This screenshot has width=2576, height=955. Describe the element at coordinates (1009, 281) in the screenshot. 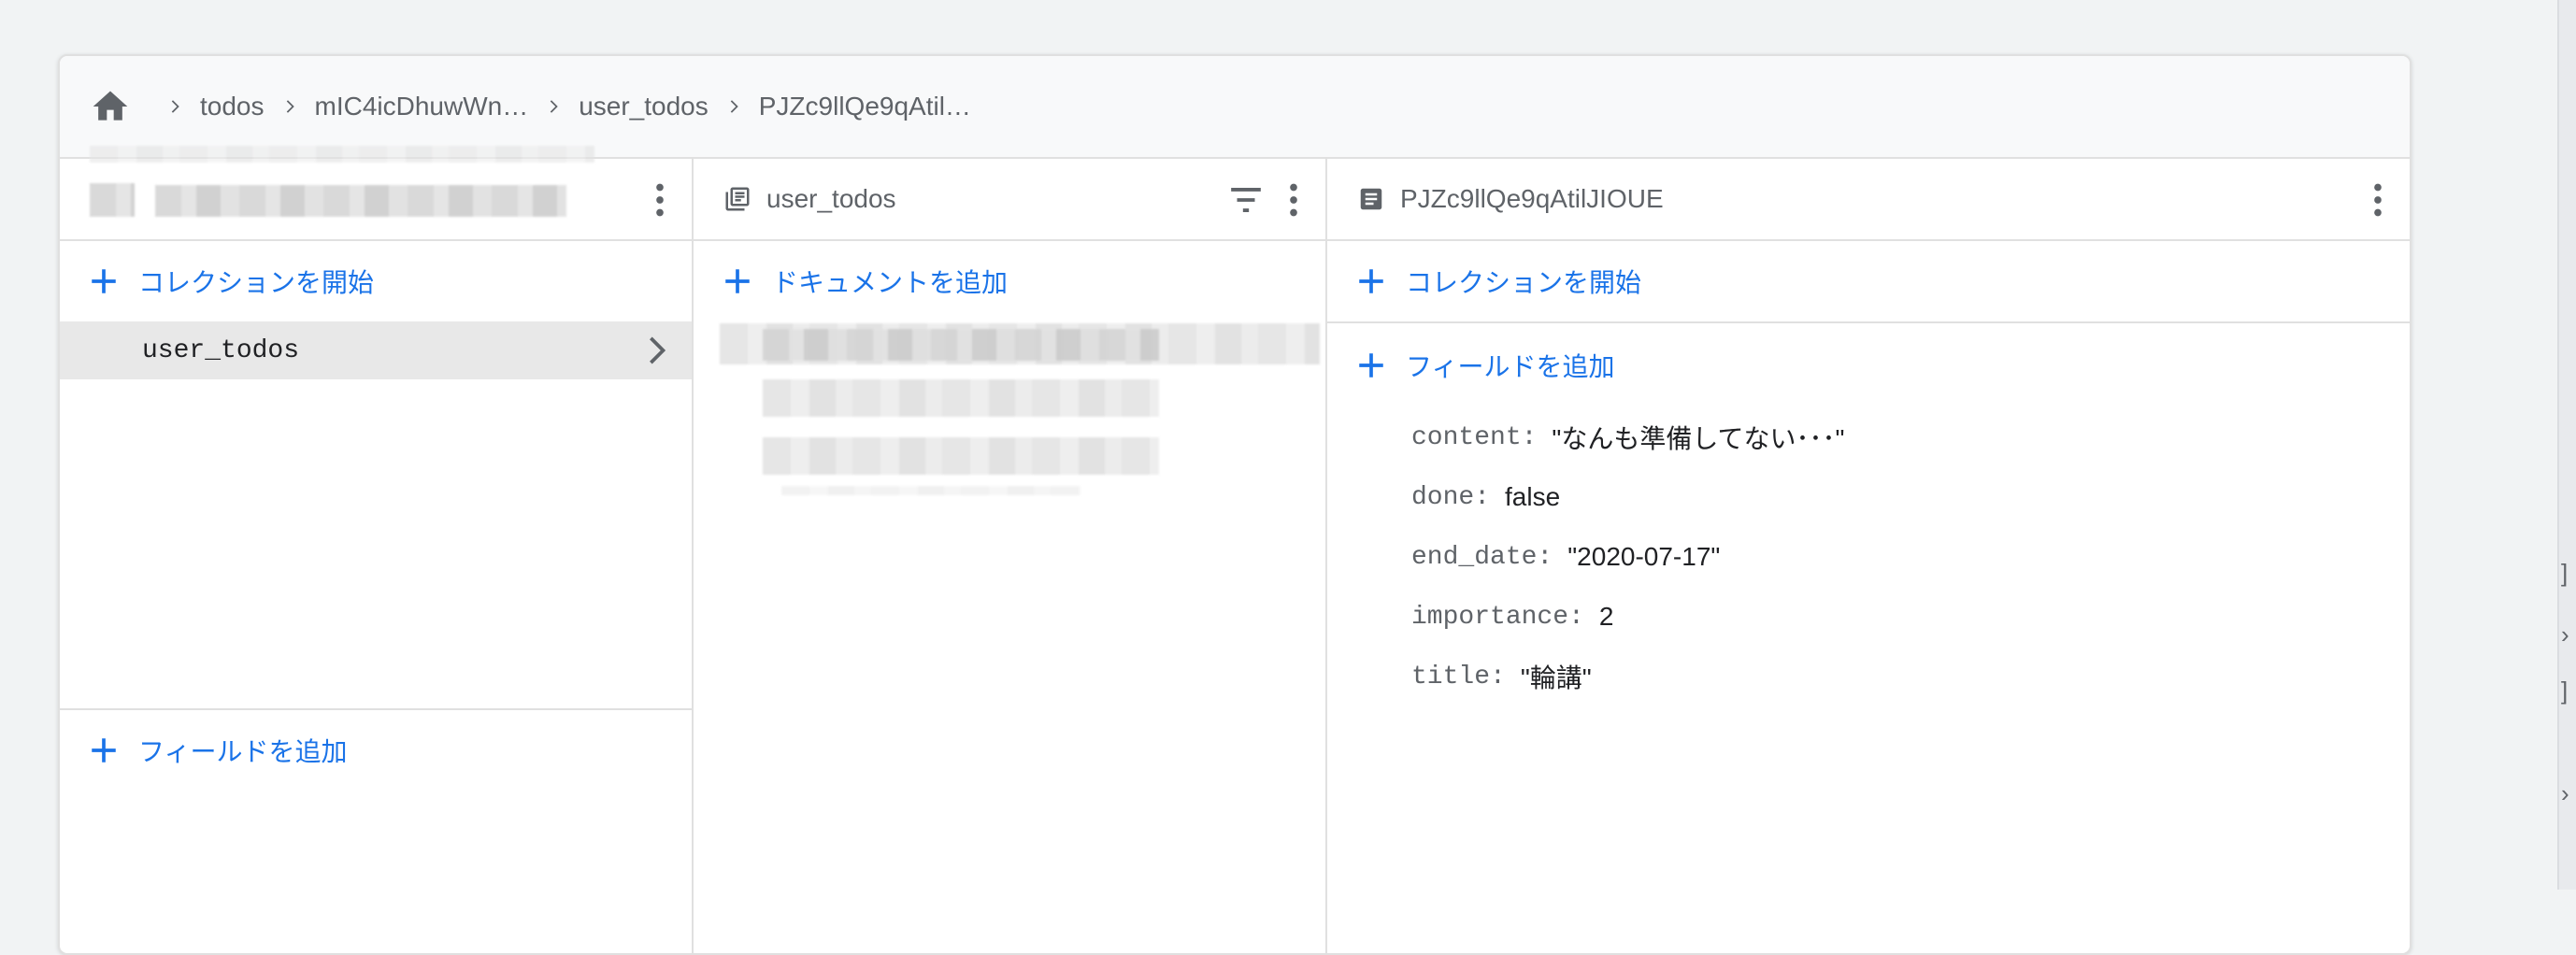

I see `add-document-button: ドキュメントを追加` at that location.